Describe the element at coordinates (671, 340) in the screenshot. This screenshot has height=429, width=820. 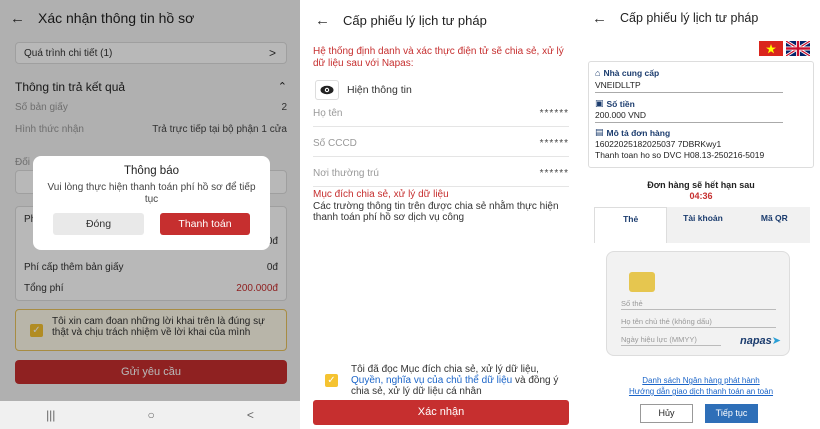
I see `card-date-input: Ngày hiệu lực (MMYY)` at that location.